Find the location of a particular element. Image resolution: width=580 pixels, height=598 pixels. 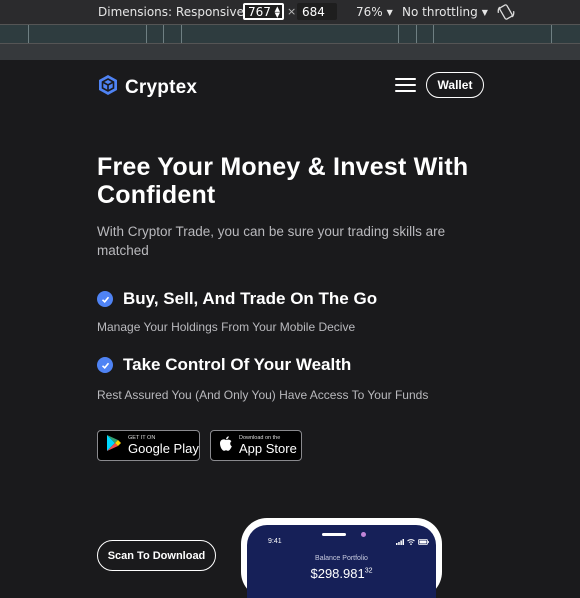

balance-cents: 32 is located at coordinates (368, 571).